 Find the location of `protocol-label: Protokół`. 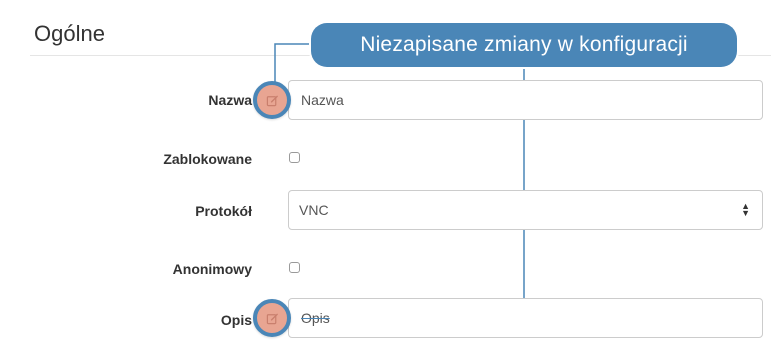

protocol-label: Protokół is located at coordinates (223, 211).